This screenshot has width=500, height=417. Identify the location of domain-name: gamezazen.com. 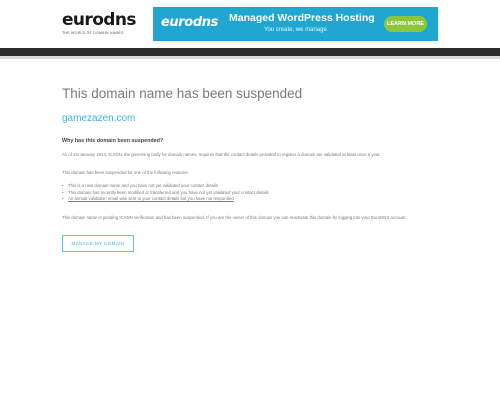
(99, 118).